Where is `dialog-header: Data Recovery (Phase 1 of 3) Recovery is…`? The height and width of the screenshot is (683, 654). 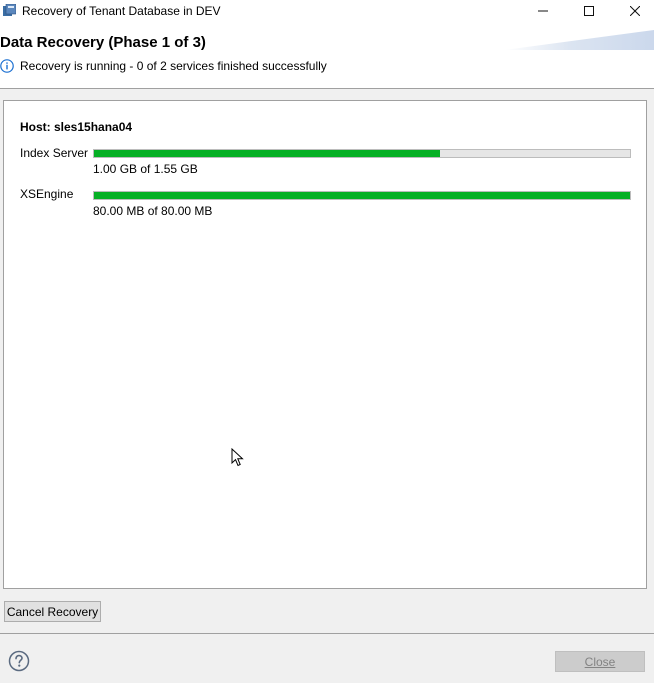
dialog-header: Data Recovery (Phase 1 of 3) Recovery is… is located at coordinates (327, 55).